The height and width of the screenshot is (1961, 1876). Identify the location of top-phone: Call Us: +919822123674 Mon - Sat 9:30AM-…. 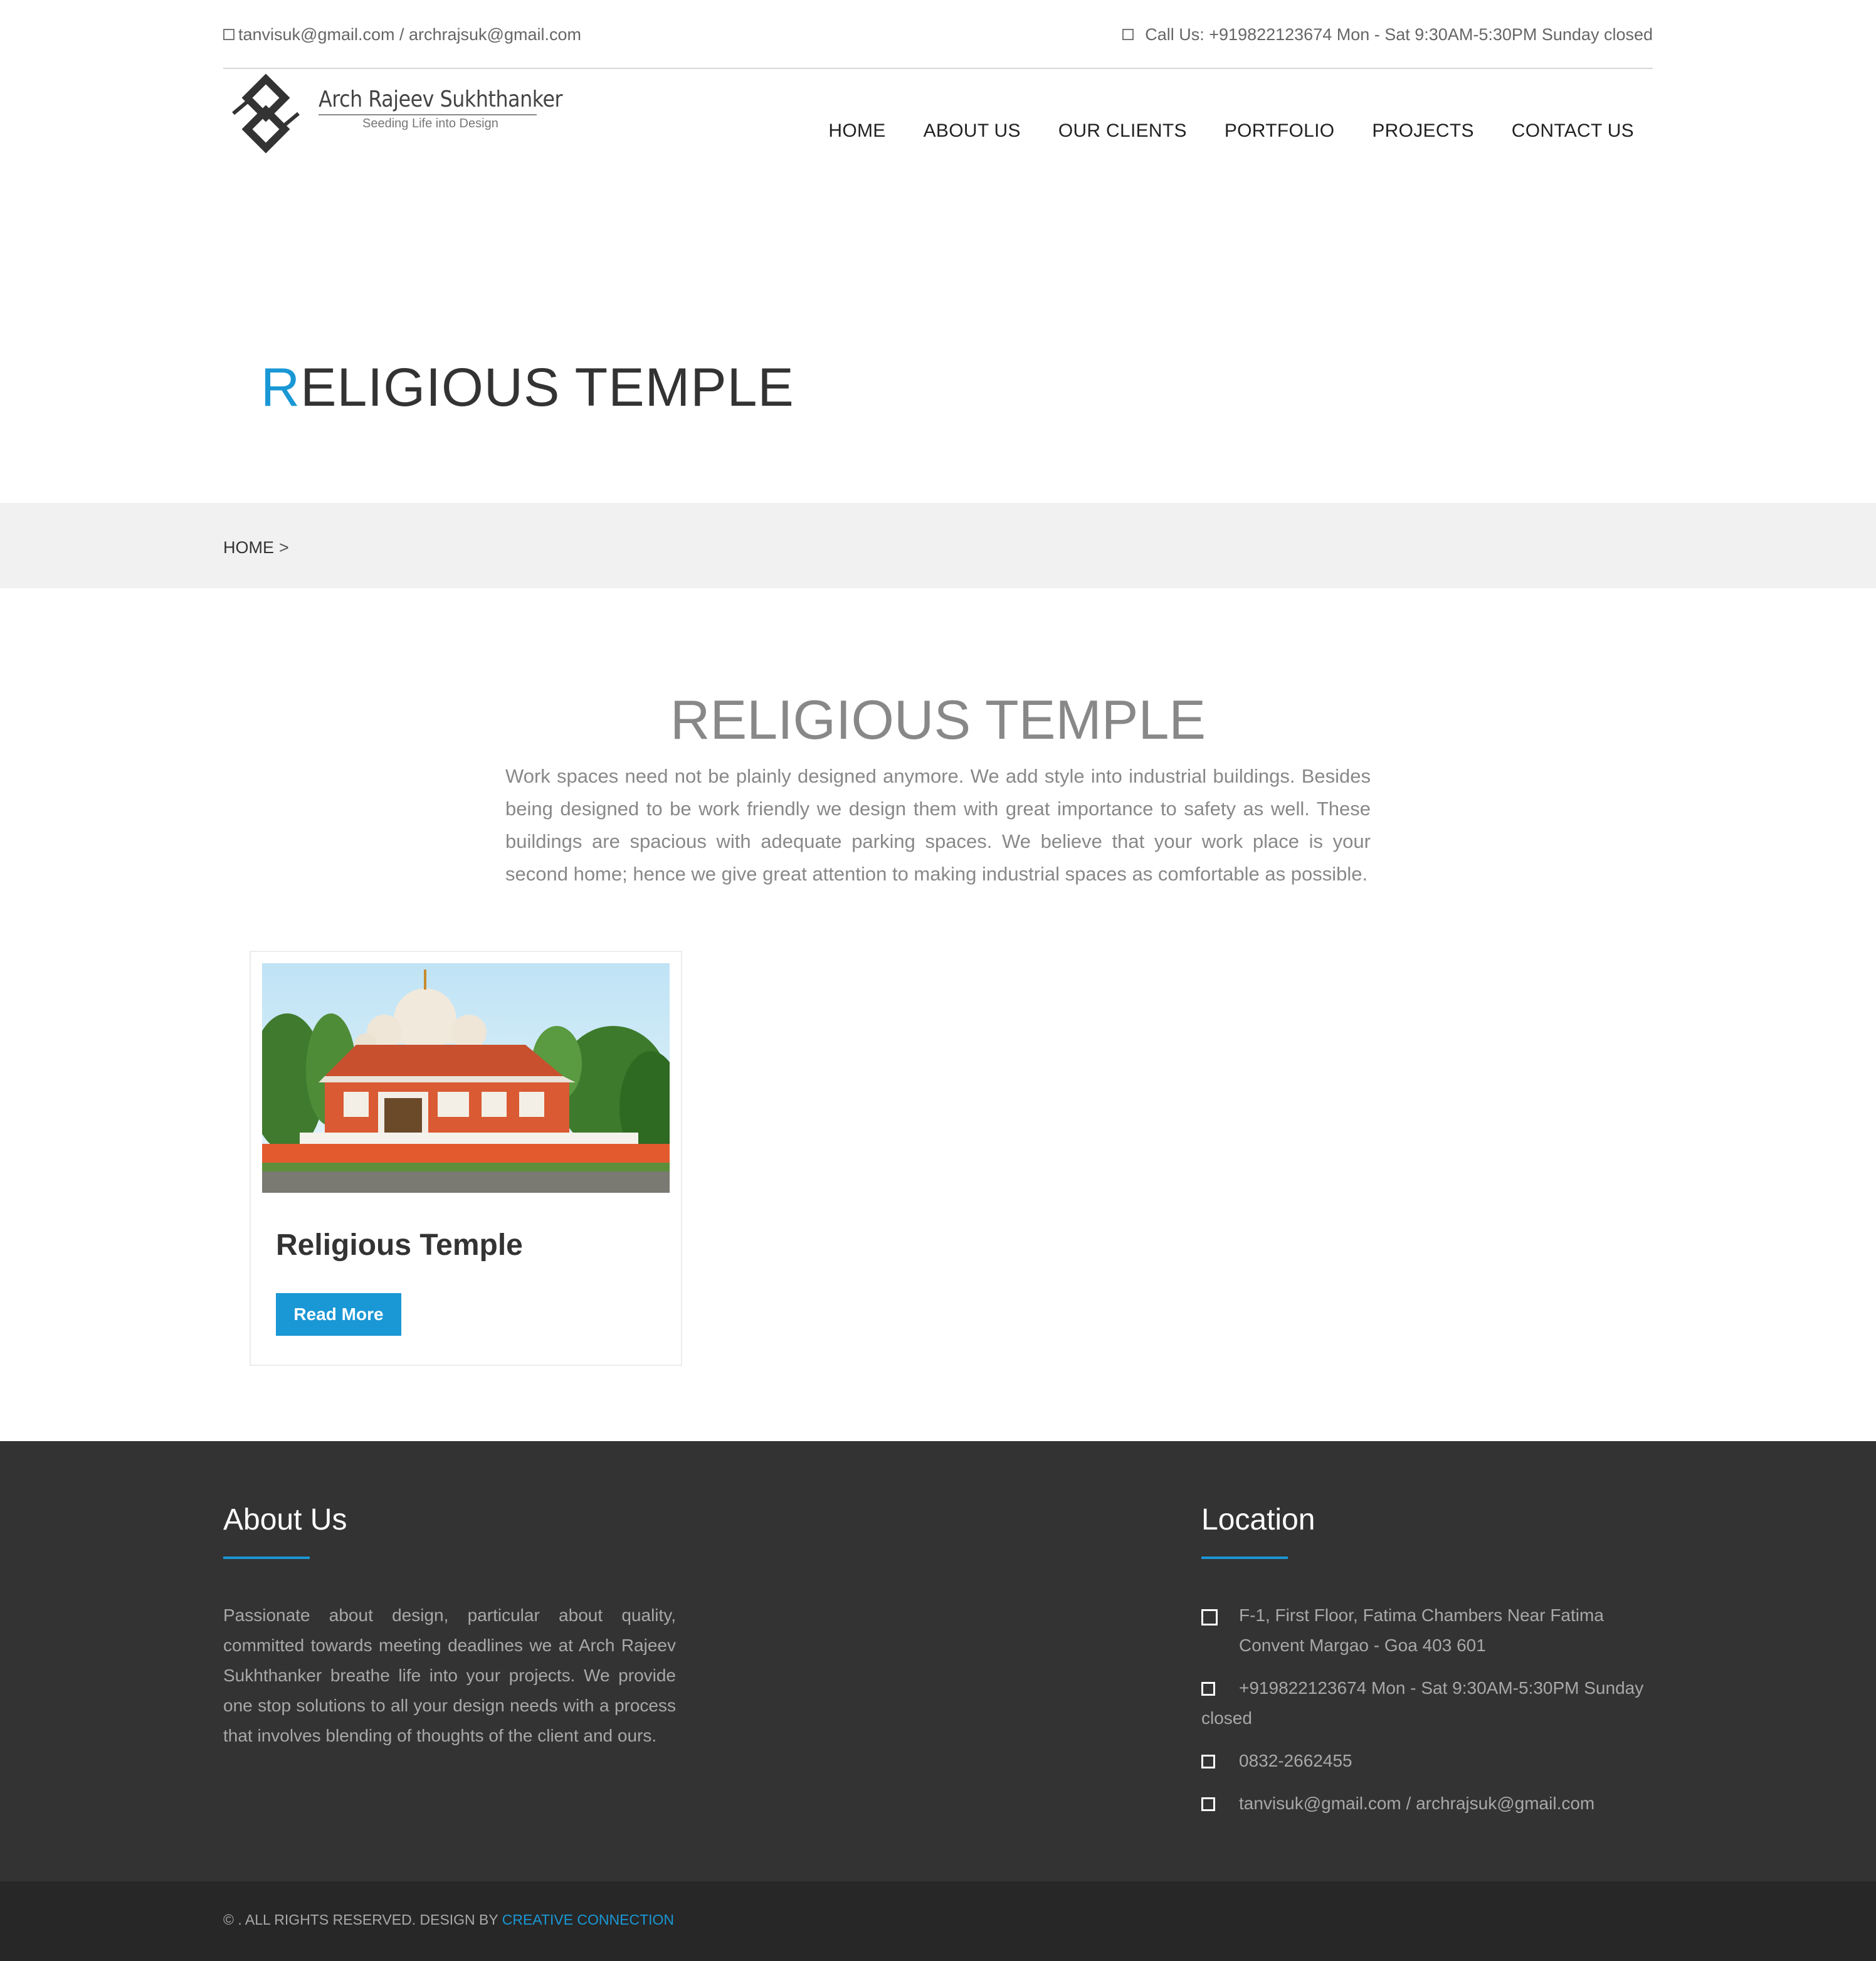
(1387, 34).